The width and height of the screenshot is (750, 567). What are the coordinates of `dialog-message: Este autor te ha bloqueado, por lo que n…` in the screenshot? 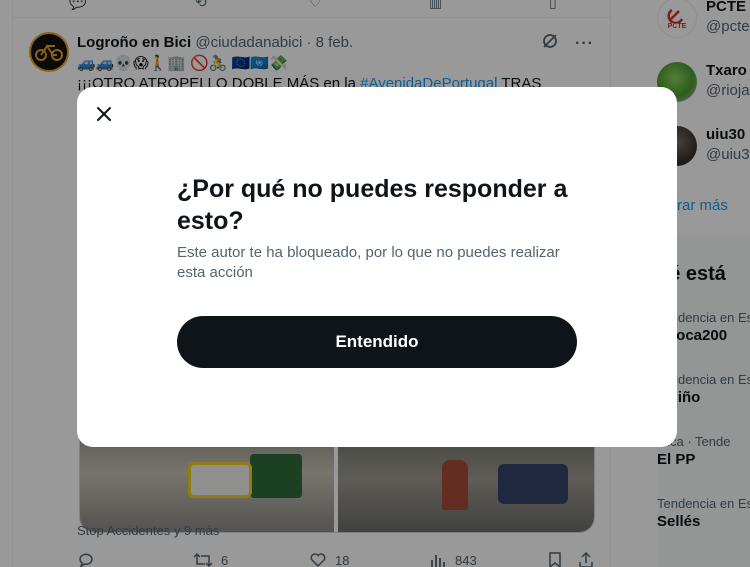 It's located at (368, 262).